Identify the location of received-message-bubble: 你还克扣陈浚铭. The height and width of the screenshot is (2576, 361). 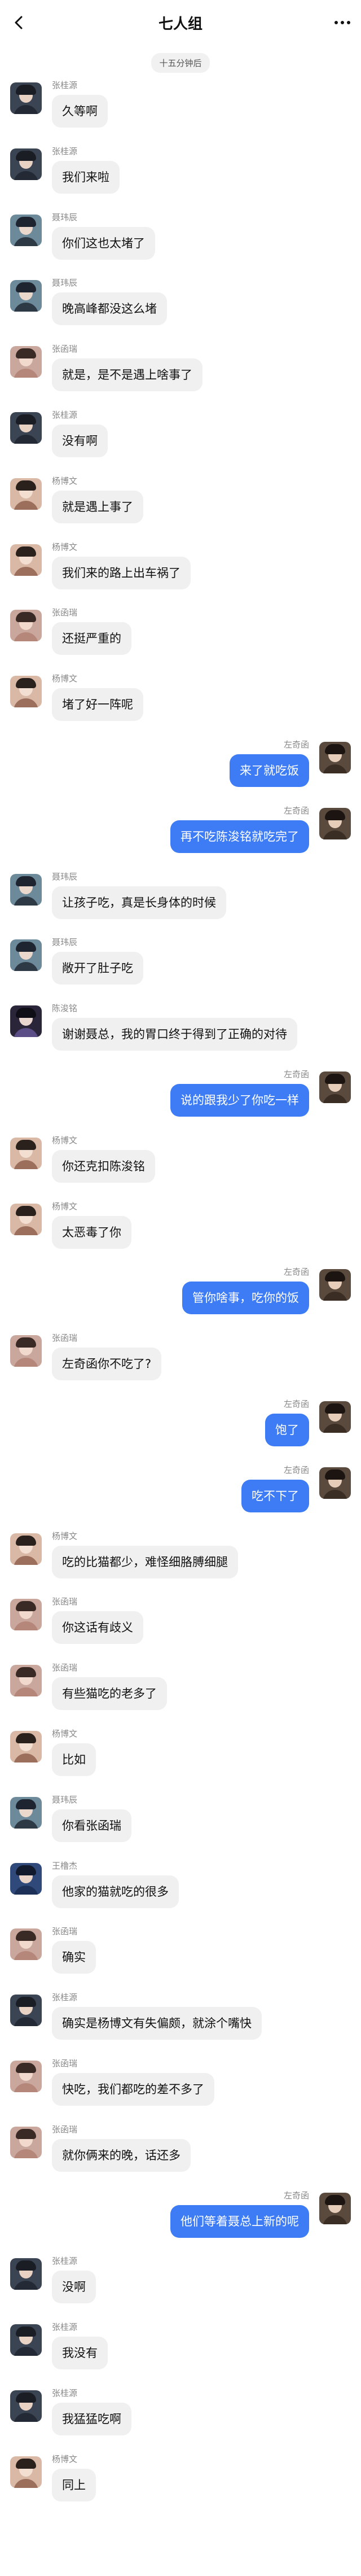
(103, 1166).